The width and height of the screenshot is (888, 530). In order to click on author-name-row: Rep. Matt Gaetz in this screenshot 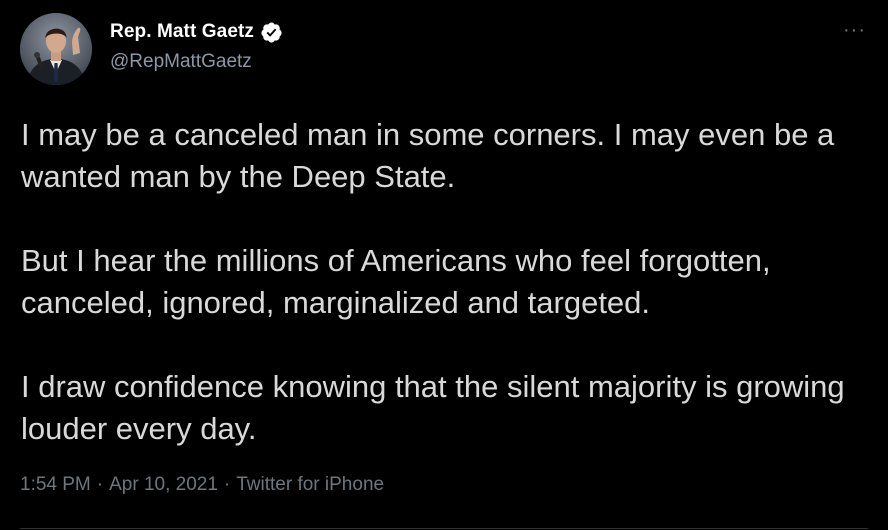, I will do `click(196, 32)`.